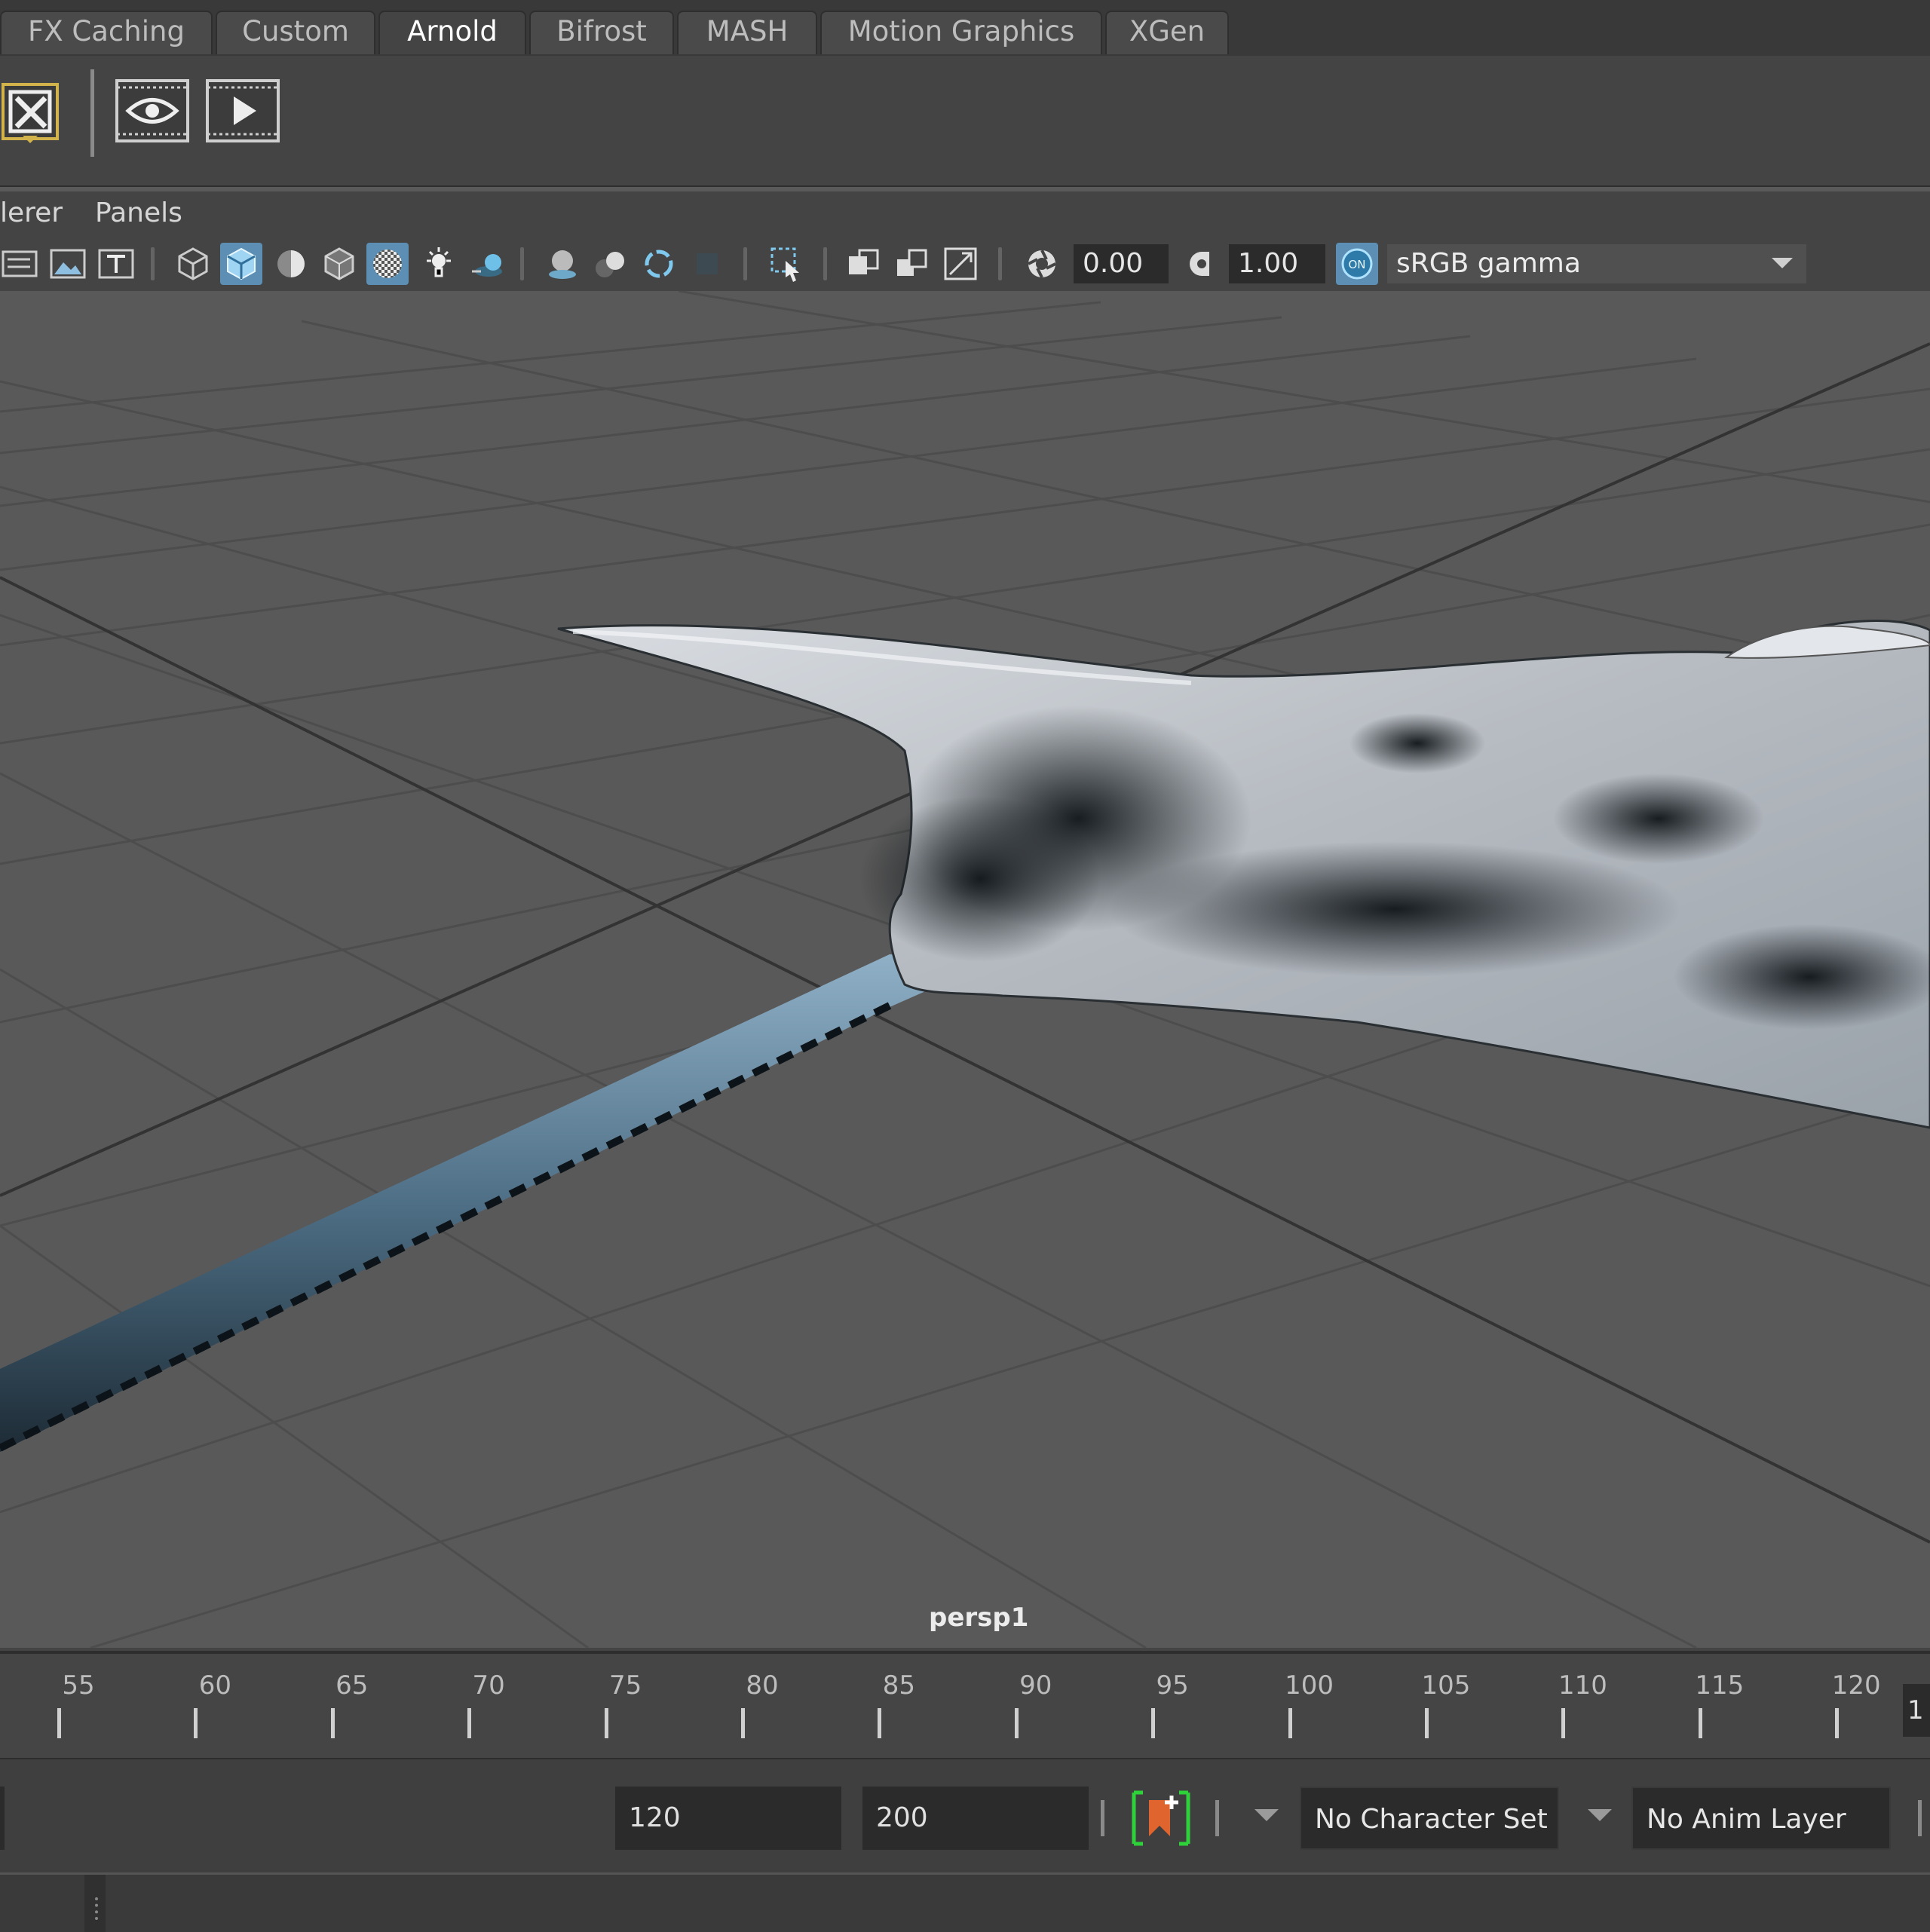 This screenshot has width=1930, height=1932. I want to click on exposure-field: 0.00, so click(1121, 263).